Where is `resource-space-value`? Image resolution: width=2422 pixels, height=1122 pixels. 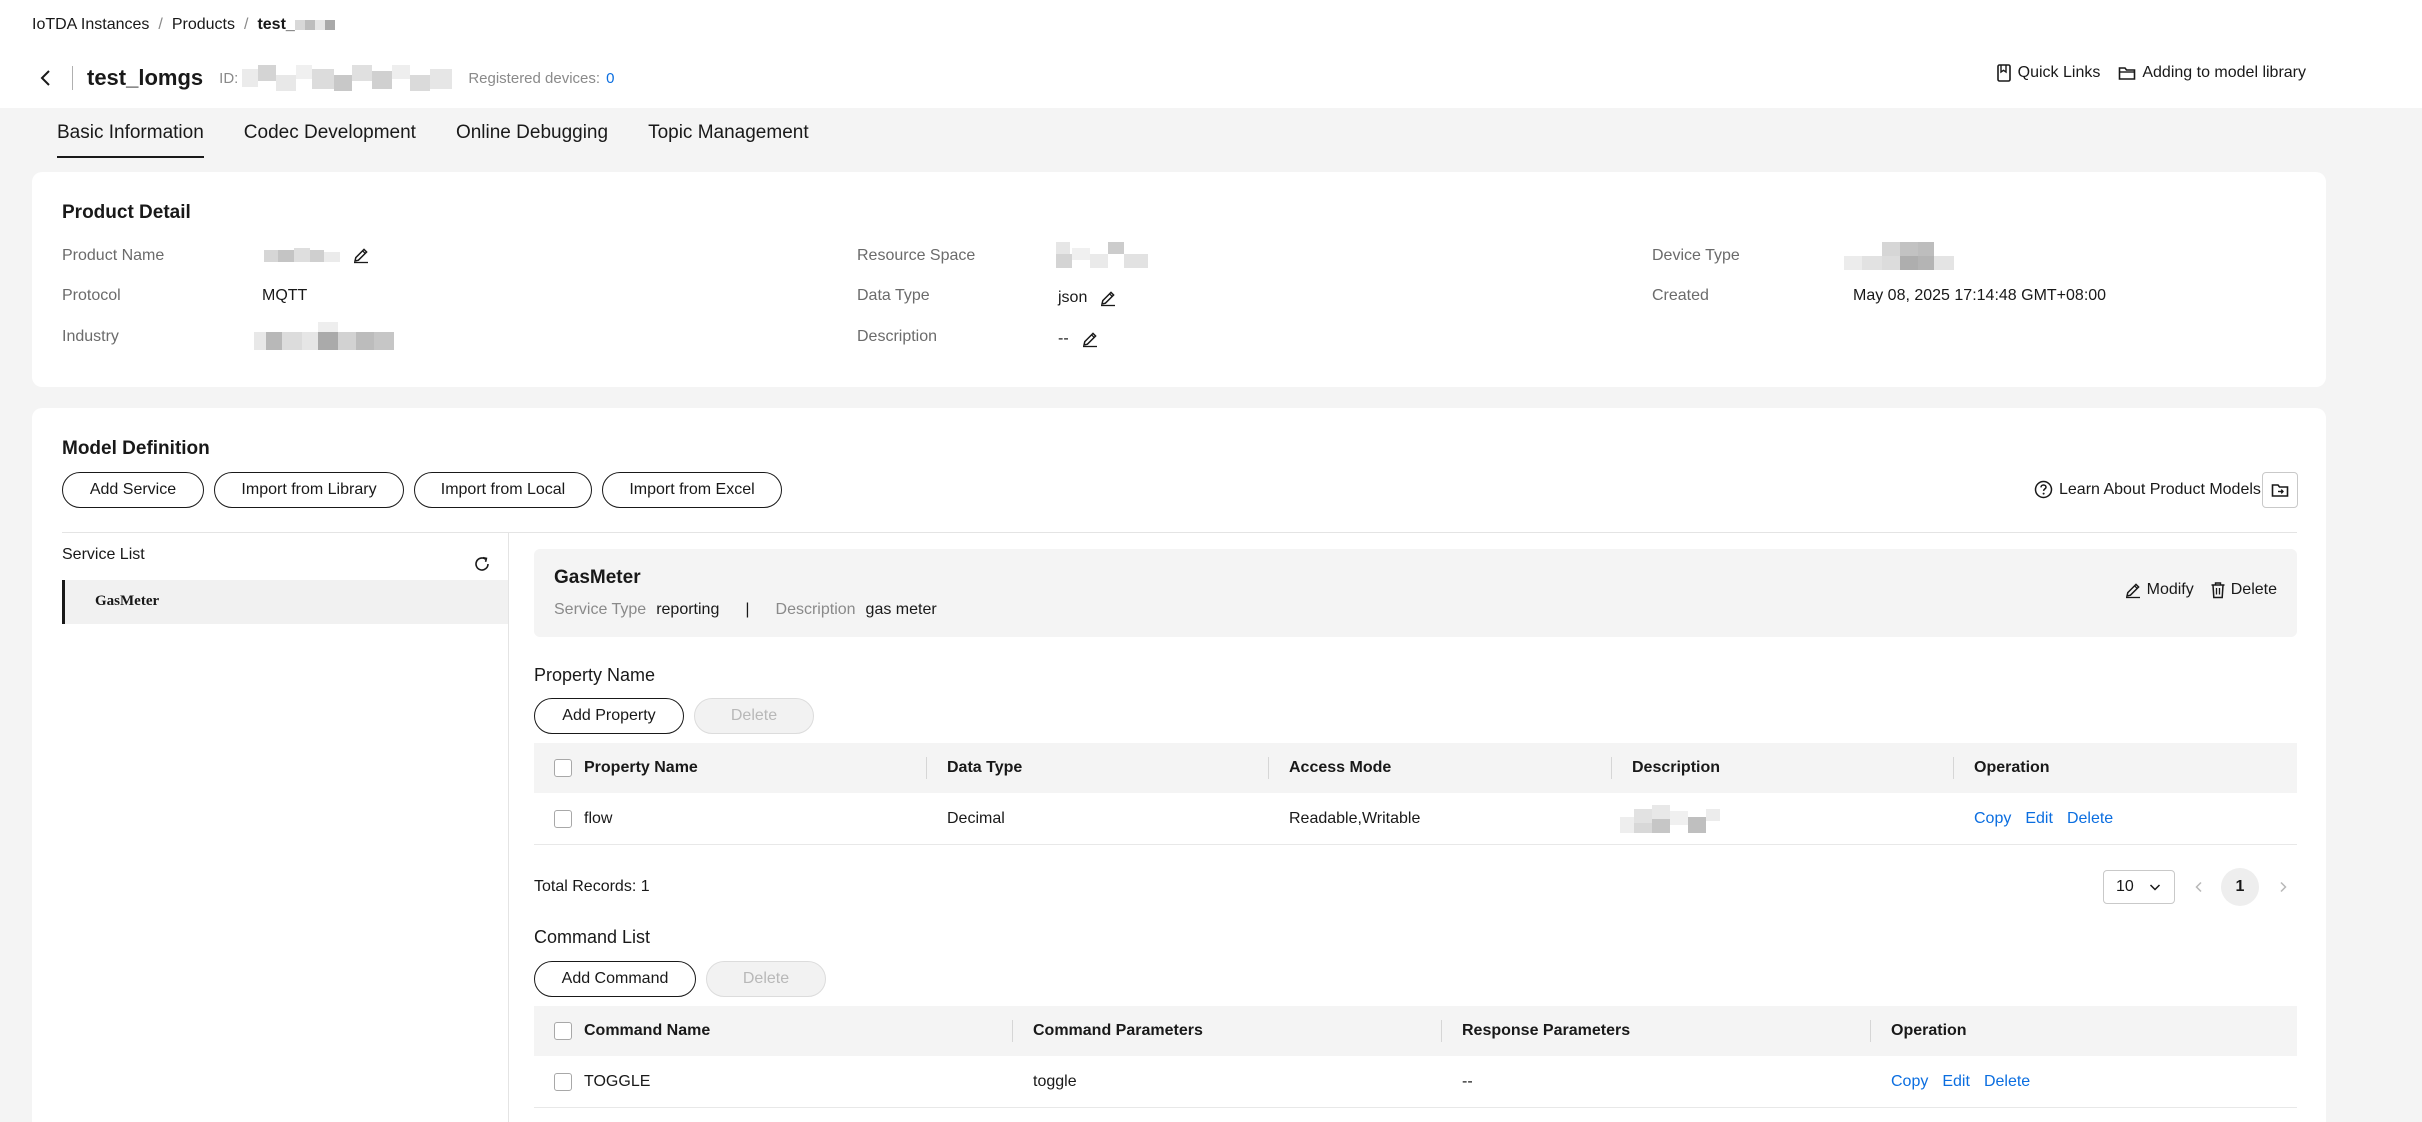
resource-space-value is located at coordinates (1102, 255).